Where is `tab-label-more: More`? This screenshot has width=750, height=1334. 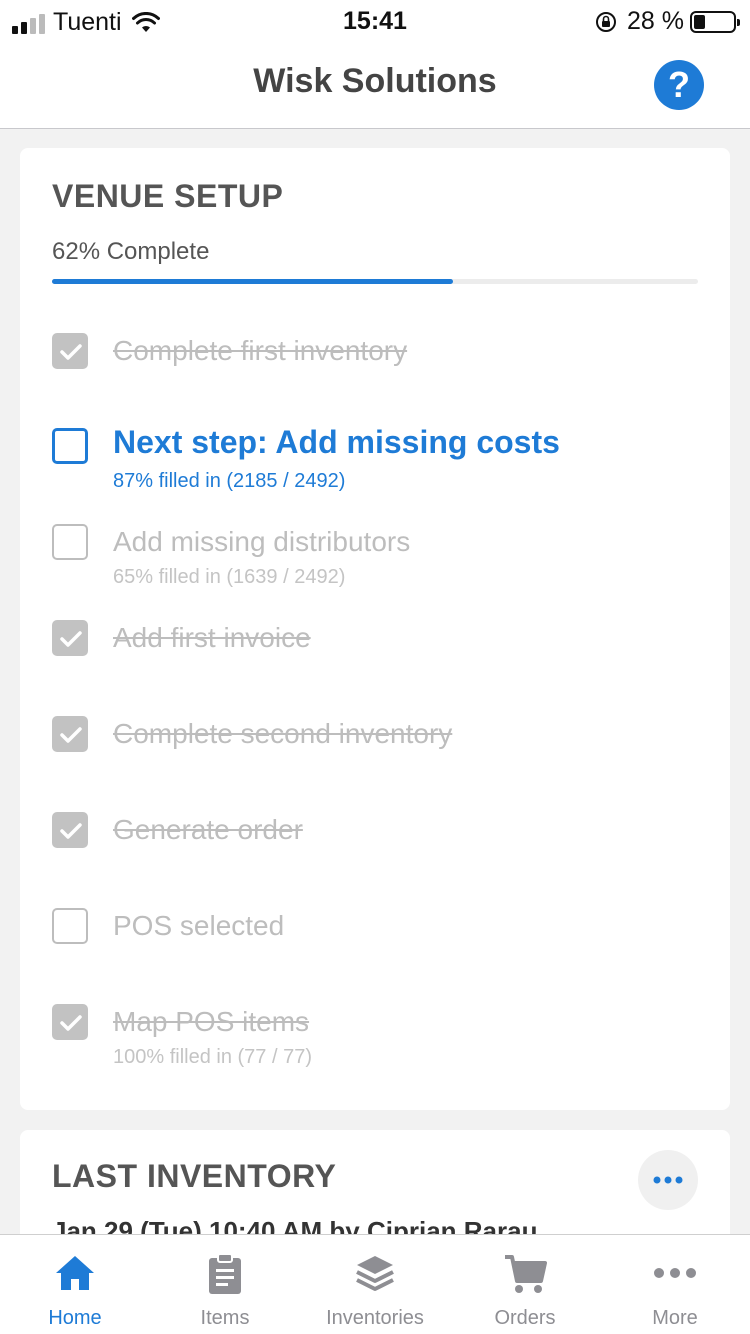
tab-label-more: More is located at coordinates (675, 1318).